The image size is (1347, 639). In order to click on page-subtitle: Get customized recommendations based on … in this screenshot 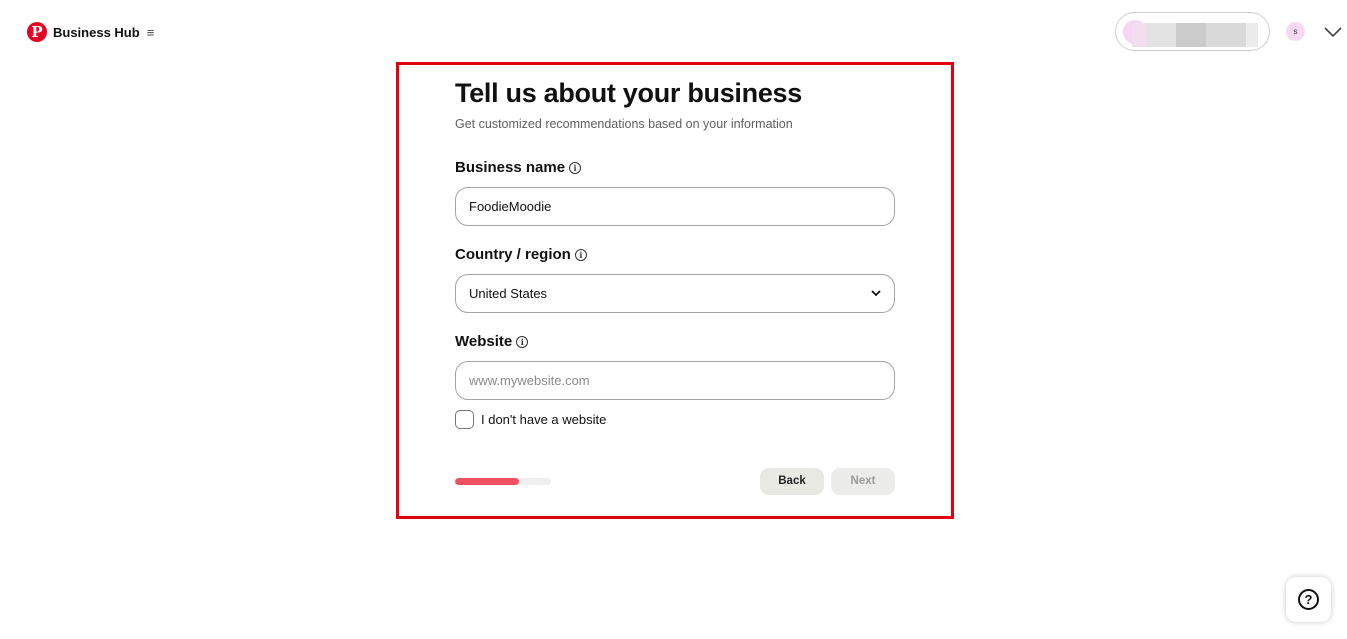, I will do `click(624, 124)`.